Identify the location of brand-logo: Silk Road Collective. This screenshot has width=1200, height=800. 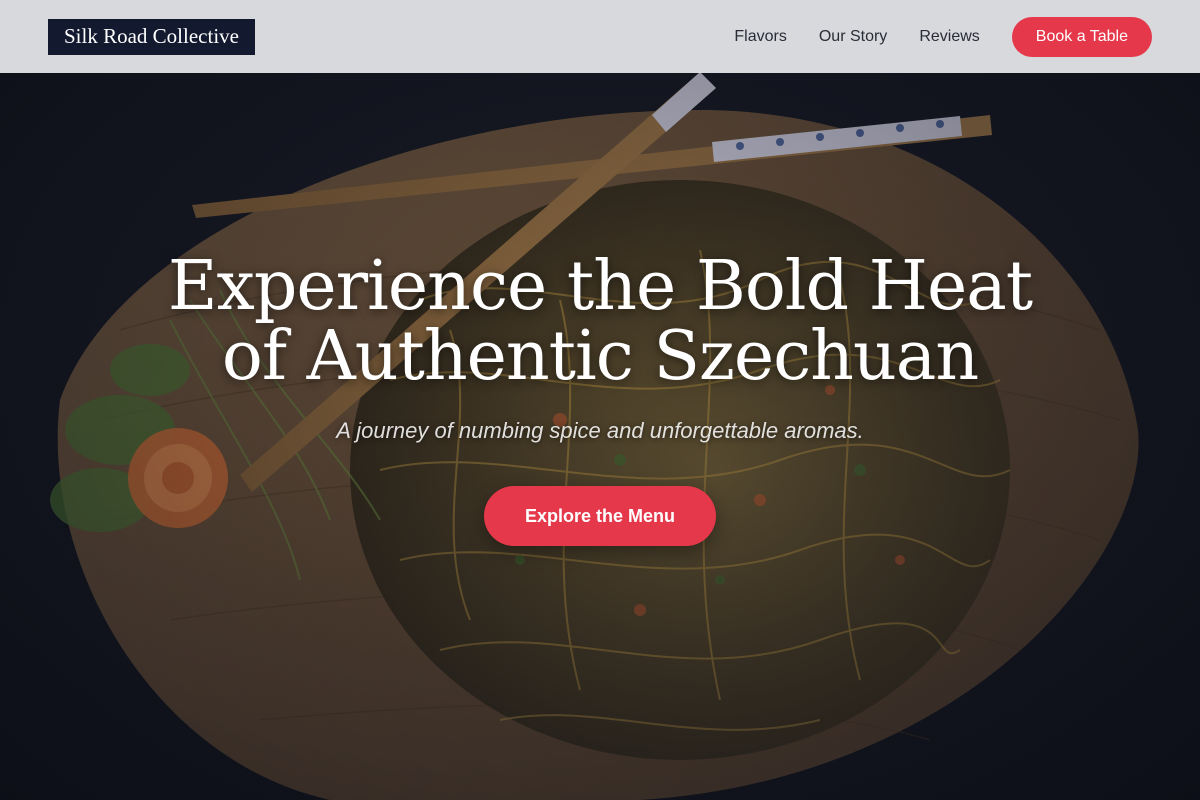
(151, 36).